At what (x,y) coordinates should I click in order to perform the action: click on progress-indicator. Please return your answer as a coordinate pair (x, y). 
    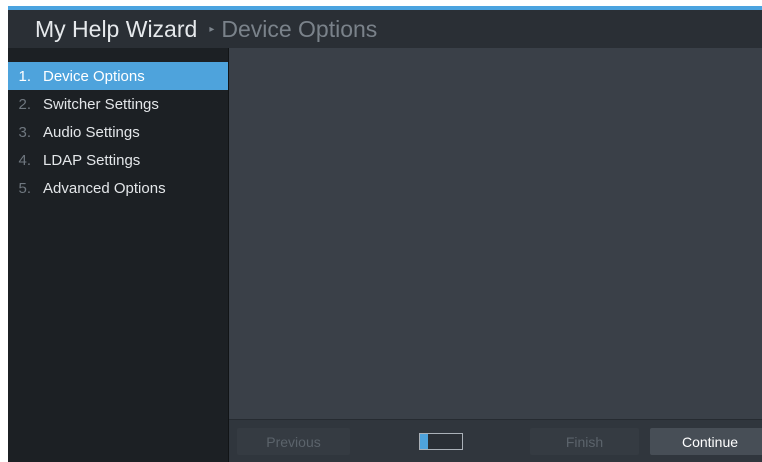
    Looking at the image, I should click on (441, 441).